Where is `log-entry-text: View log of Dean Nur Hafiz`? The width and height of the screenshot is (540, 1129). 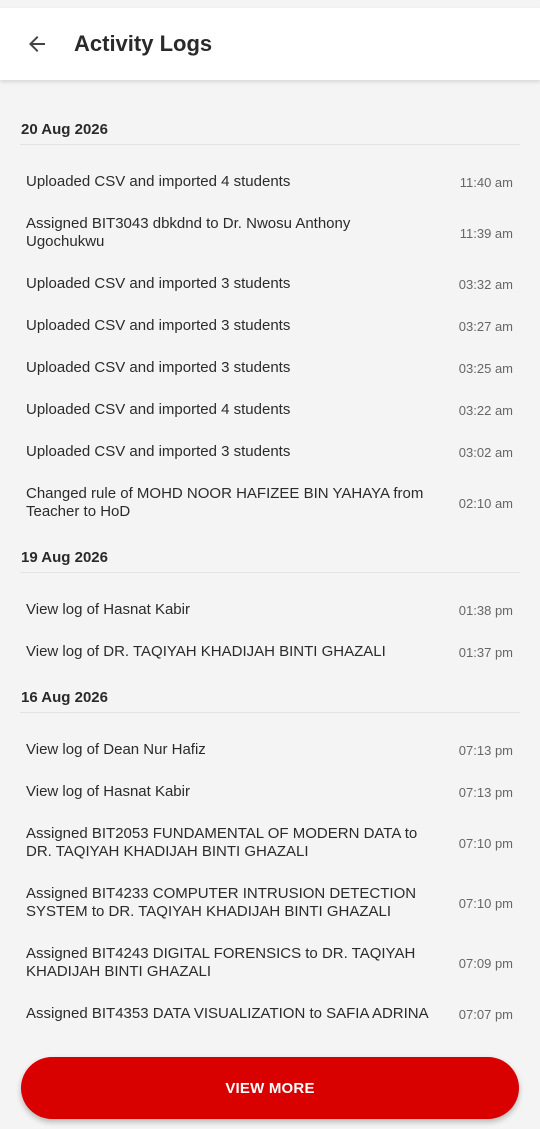
log-entry-text: View log of Dean Nur Hafiz is located at coordinates (116, 749).